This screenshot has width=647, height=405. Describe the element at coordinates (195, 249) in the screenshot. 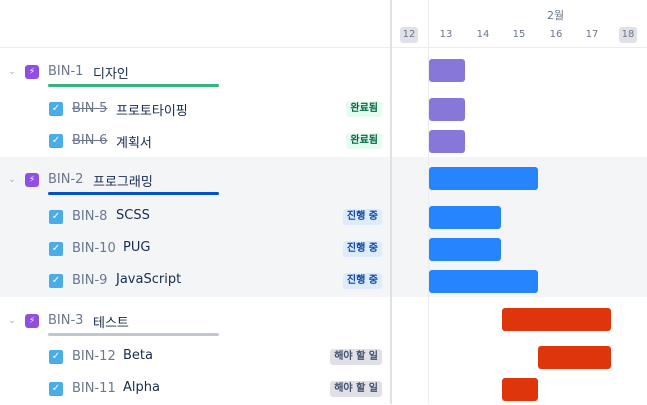

I see `issue-row-bin-10: ✓ BIN-10 PUG 진행 중` at that location.